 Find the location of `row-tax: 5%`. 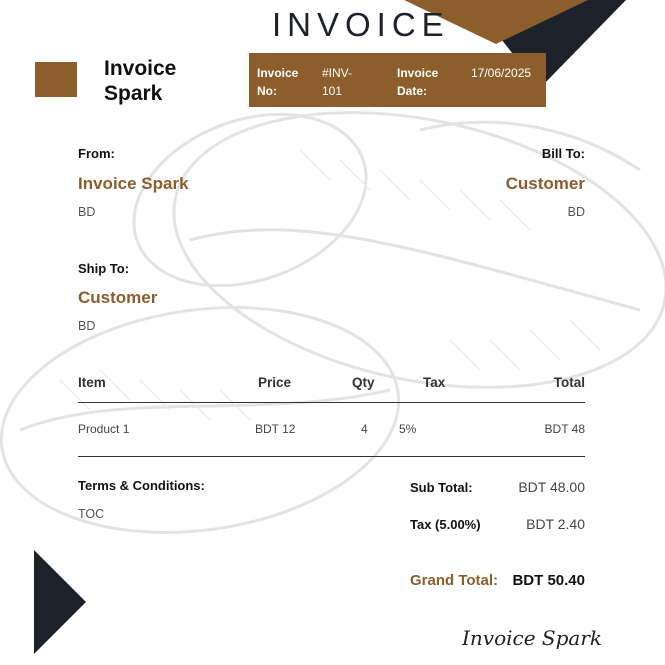

row-tax: 5% is located at coordinates (408, 429).